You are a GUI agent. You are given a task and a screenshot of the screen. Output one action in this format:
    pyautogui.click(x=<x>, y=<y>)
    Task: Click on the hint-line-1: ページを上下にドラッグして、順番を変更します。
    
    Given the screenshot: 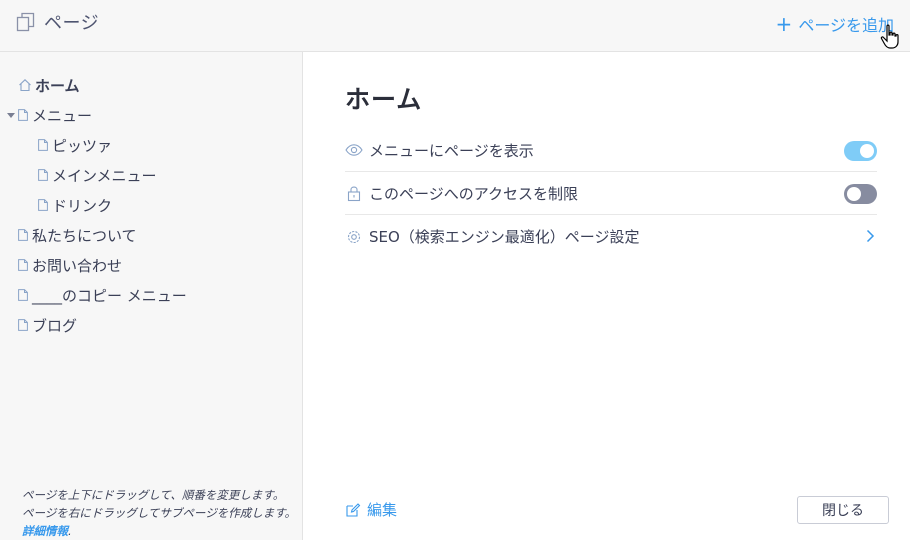 What is the action you would take?
    pyautogui.click(x=153, y=495)
    